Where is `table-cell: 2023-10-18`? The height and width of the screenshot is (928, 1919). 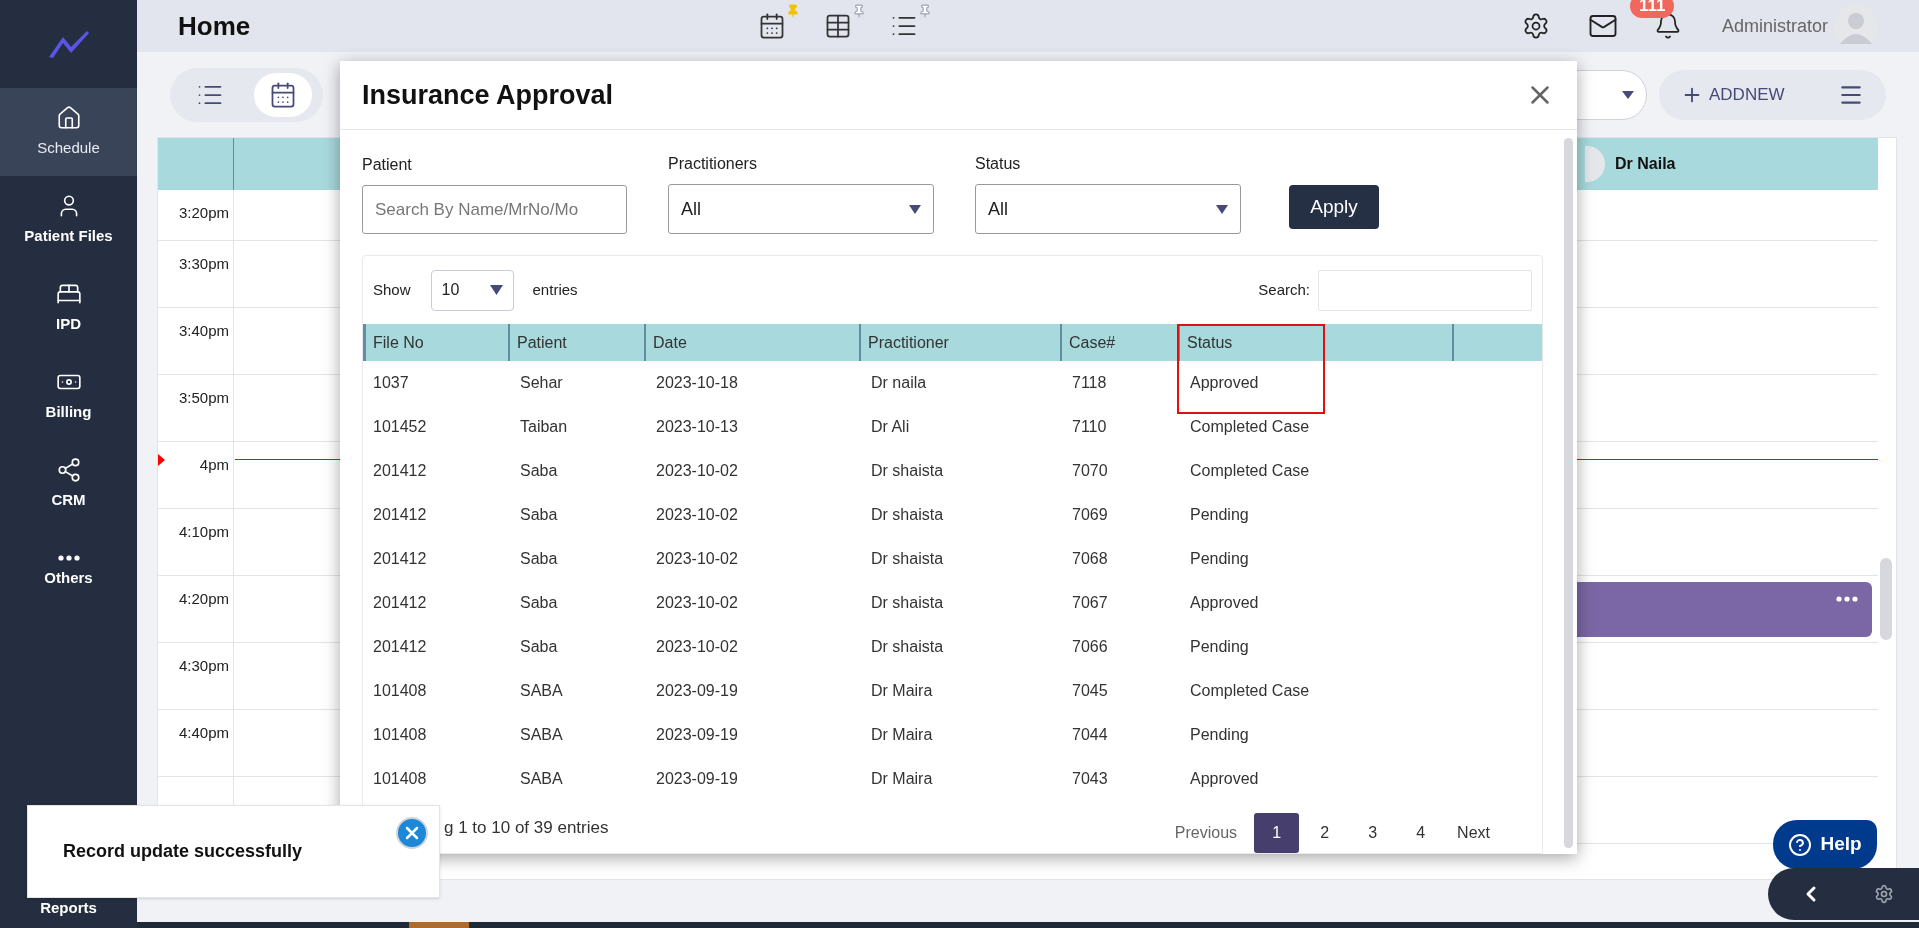
table-cell: 2023-10-18 is located at coordinates (697, 382).